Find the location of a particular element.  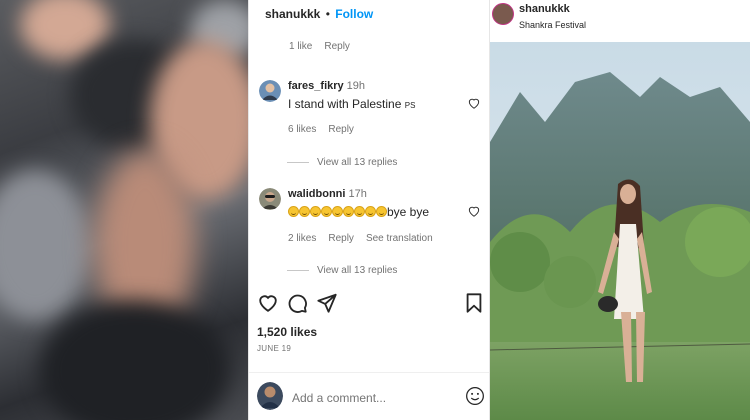

likes-count: 1,520 likes is located at coordinates (287, 332).